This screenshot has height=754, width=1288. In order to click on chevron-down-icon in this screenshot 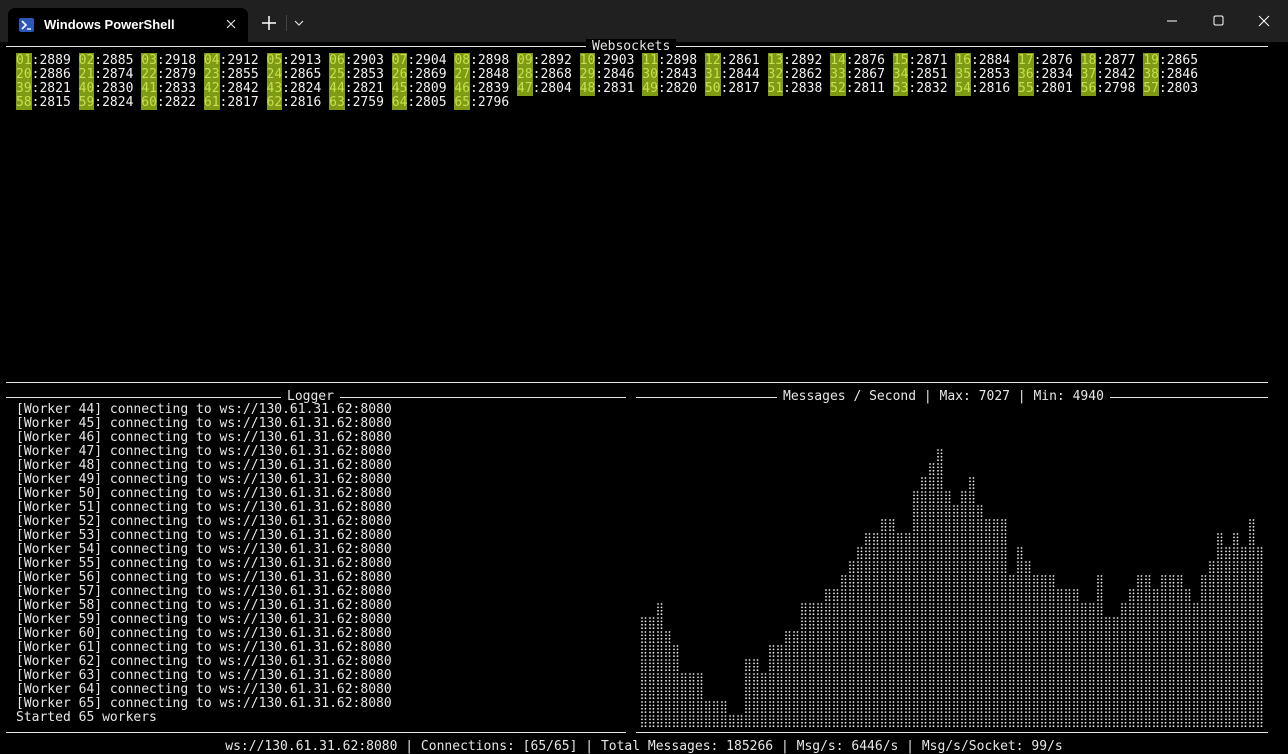, I will do `click(299, 22)`.